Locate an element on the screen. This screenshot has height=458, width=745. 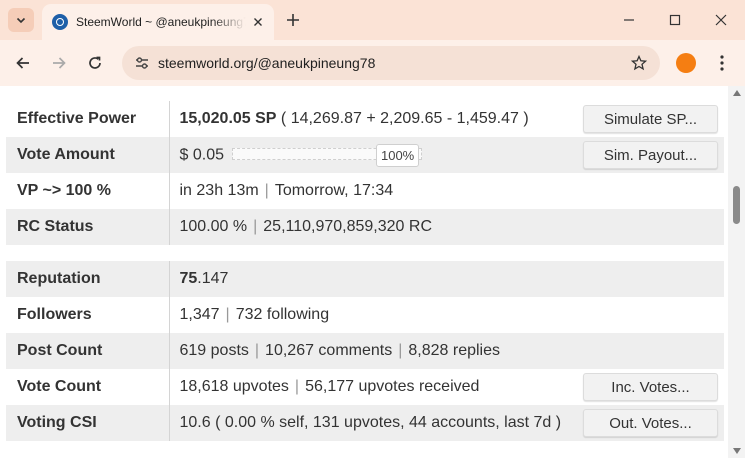
table-top-gap is located at coordinates (365, 93).